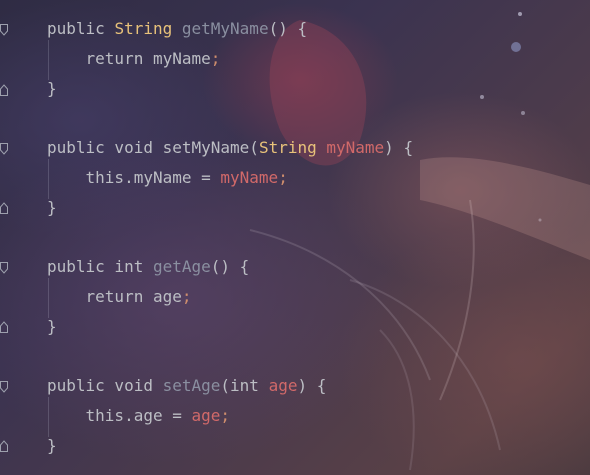 The height and width of the screenshot is (475, 590). Describe the element at coordinates (100, 266) in the screenshot. I see `code-token: public int` at that location.